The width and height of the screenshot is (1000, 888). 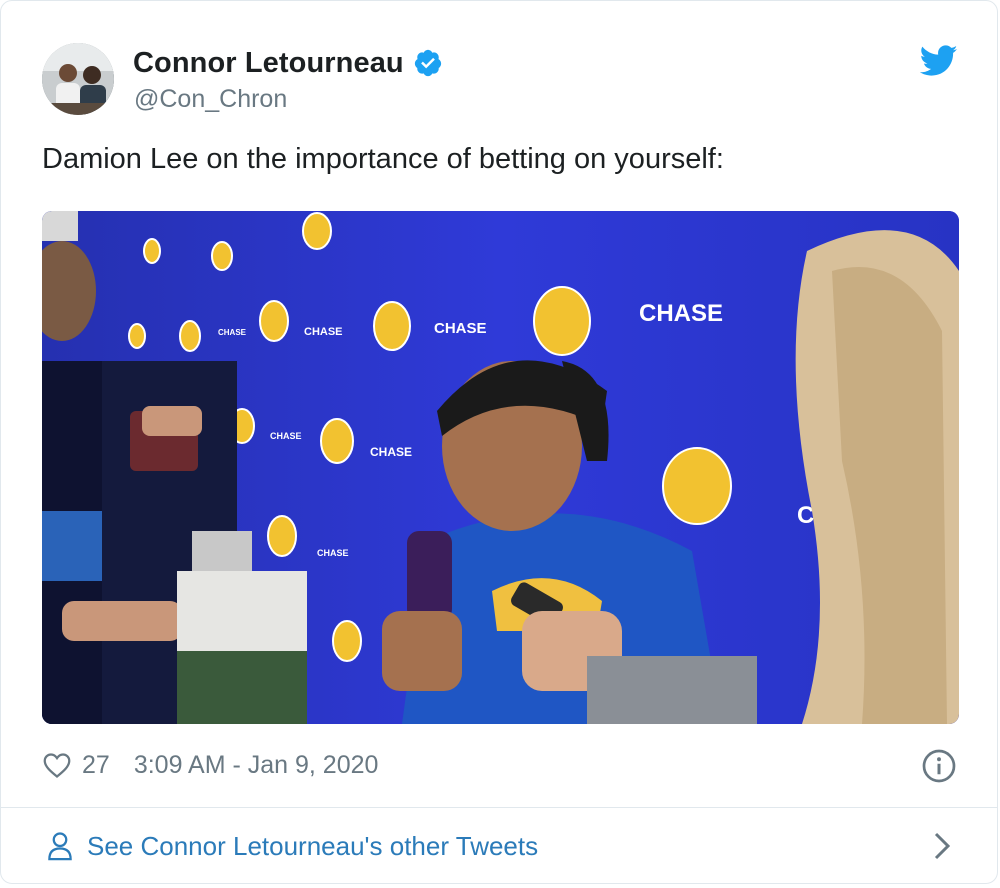 I want to click on tweet-timestamp: 3:09 AM - Jan 9, 2020, so click(x=256, y=765).